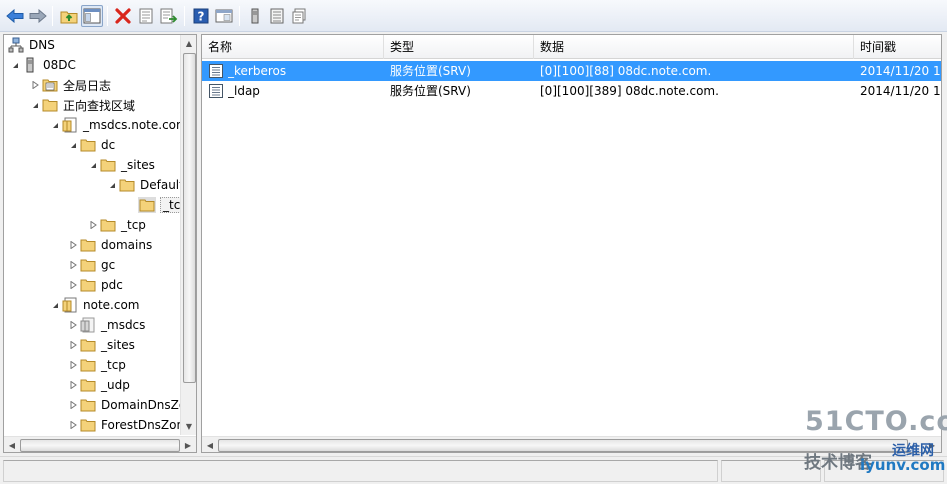  I want to click on tree-item-note-sites: _sites, so click(101, 345).